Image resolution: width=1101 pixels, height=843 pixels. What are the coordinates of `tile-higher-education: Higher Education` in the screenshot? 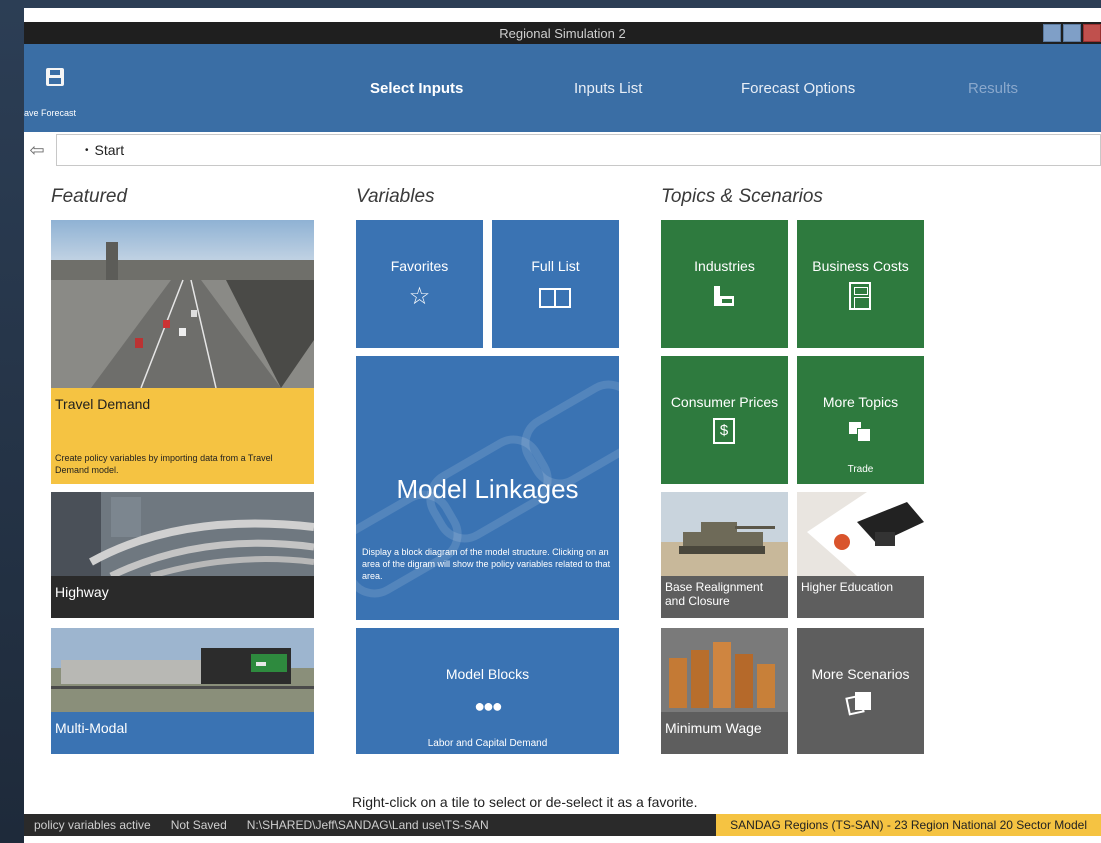 It's located at (860, 555).